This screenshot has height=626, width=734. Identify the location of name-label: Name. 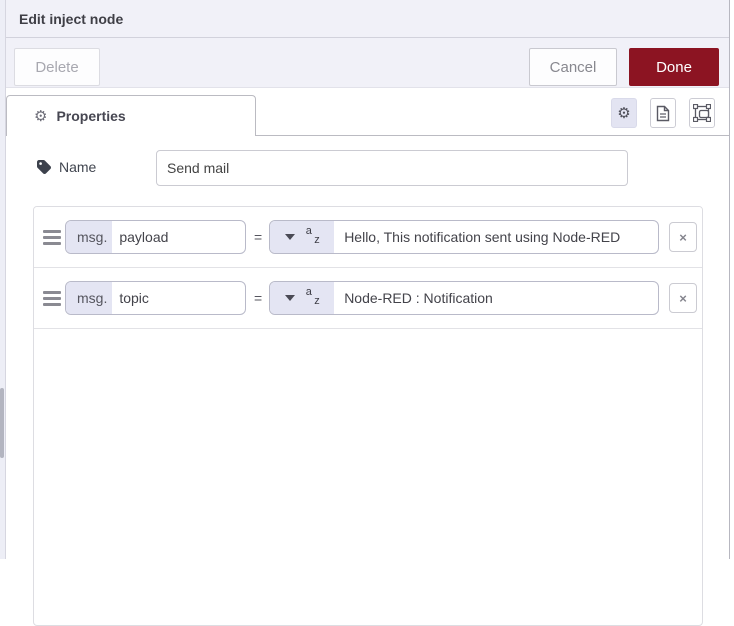
(78, 167).